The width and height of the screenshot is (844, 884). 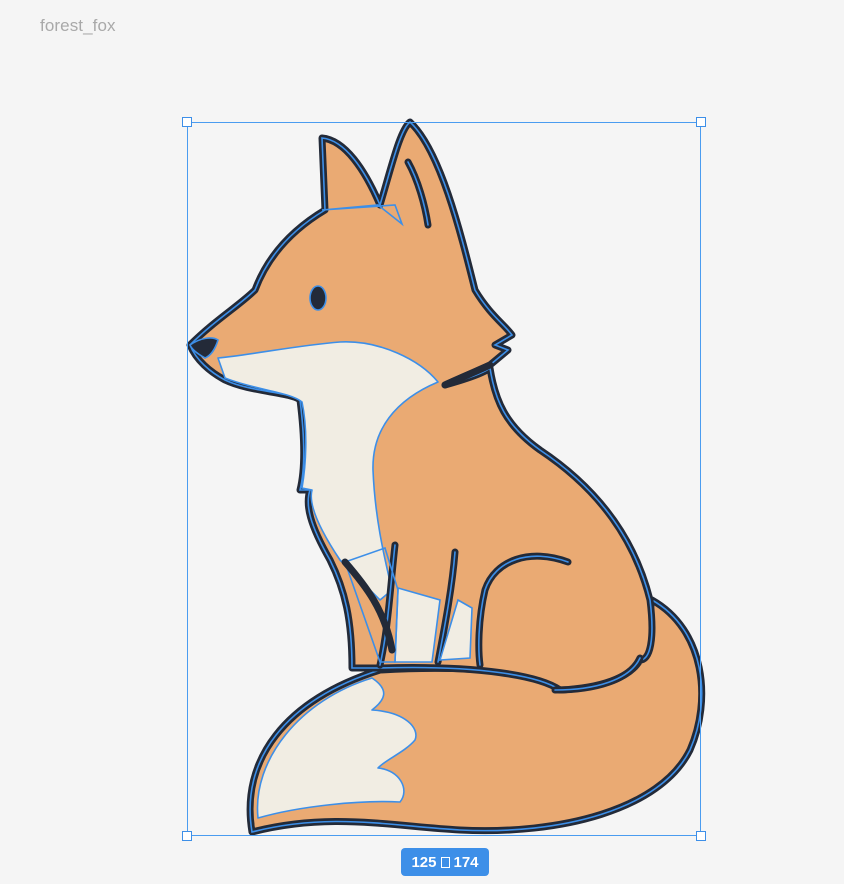 What do you see at coordinates (466, 862) in the screenshot?
I see `selection-height: 174` at bounding box center [466, 862].